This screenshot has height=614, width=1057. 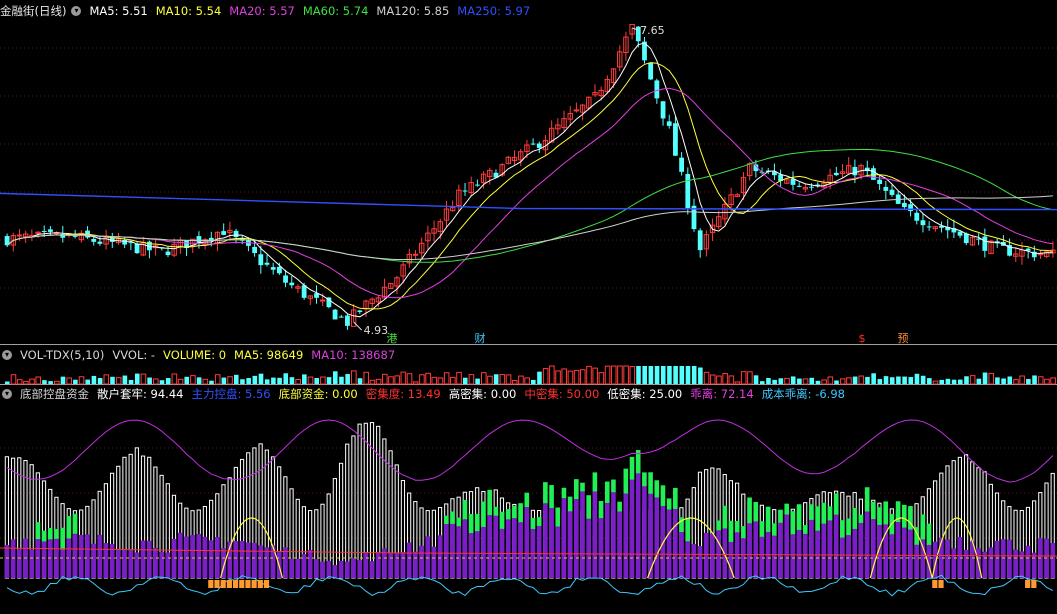 What do you see at coordinates (530, 585) in the screenshot?
I see `cost-bias-line` at bounding box center [530, 585].